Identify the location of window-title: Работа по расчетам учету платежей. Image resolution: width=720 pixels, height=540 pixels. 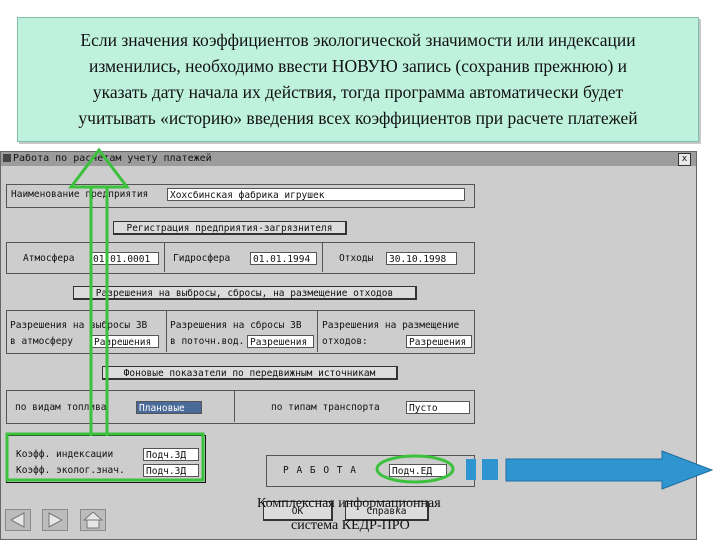
(112, 158).